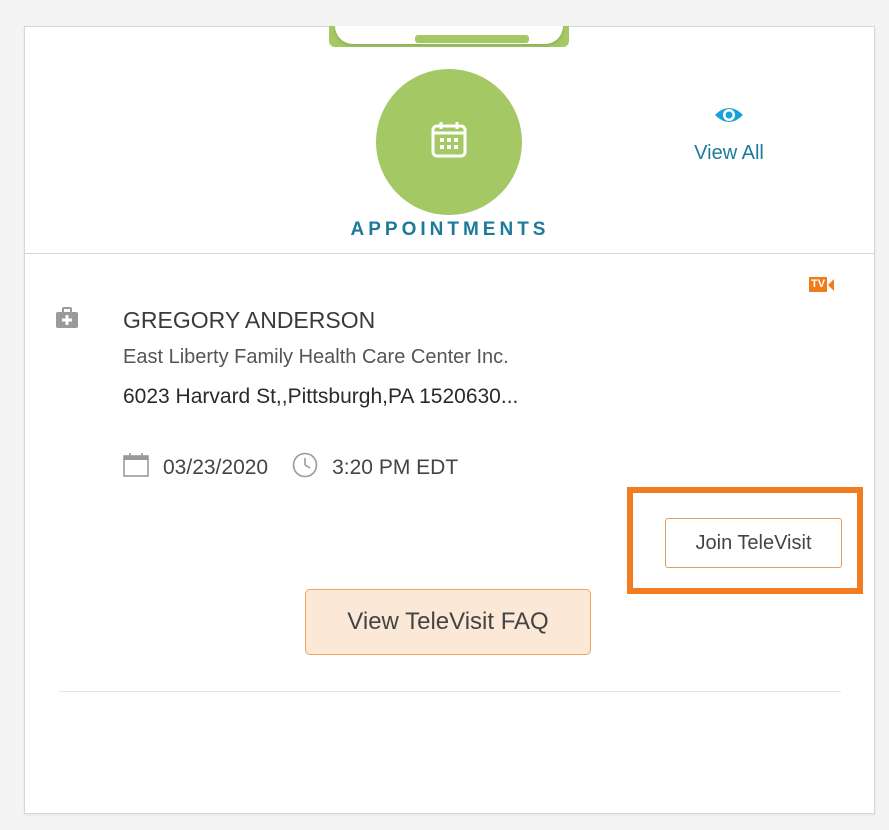 This screenshot has height=830, width=889. Describe the element at coordinates (395, 467) in the screenshot. I see `appointment-time: 3:20 PM EDT` at that location.